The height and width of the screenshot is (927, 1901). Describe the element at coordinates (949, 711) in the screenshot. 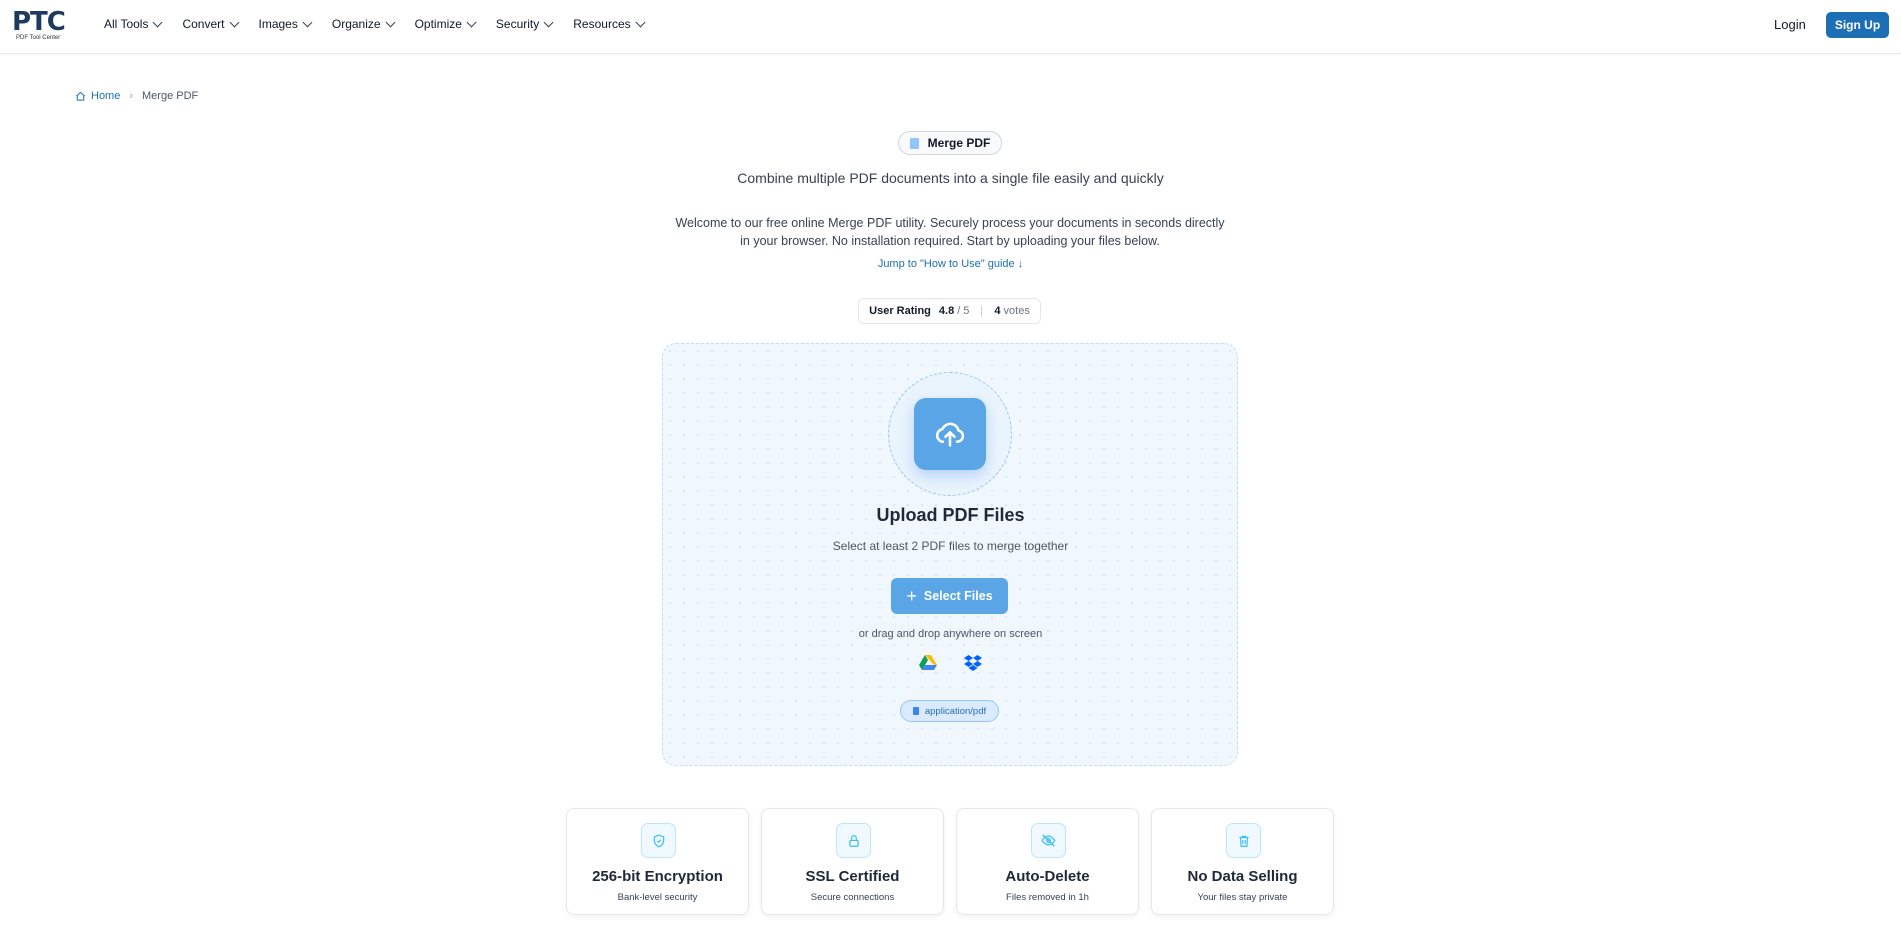

I see `accepted-type-badge: application/pdf` at that location.